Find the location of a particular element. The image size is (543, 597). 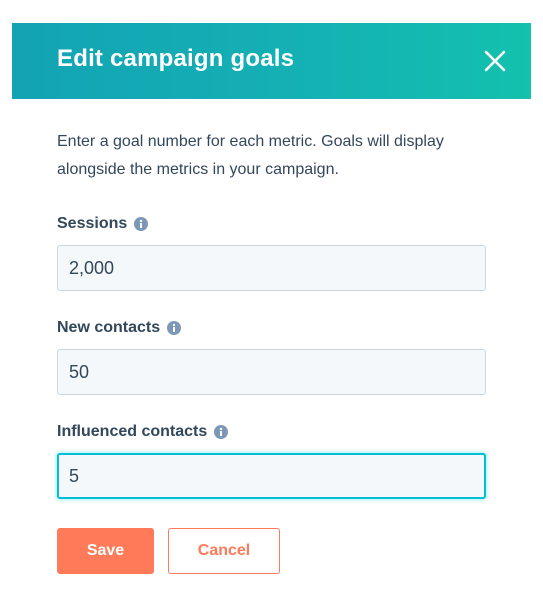

dialog-header: Edit campaign goals is located at coordinates (271, 61).